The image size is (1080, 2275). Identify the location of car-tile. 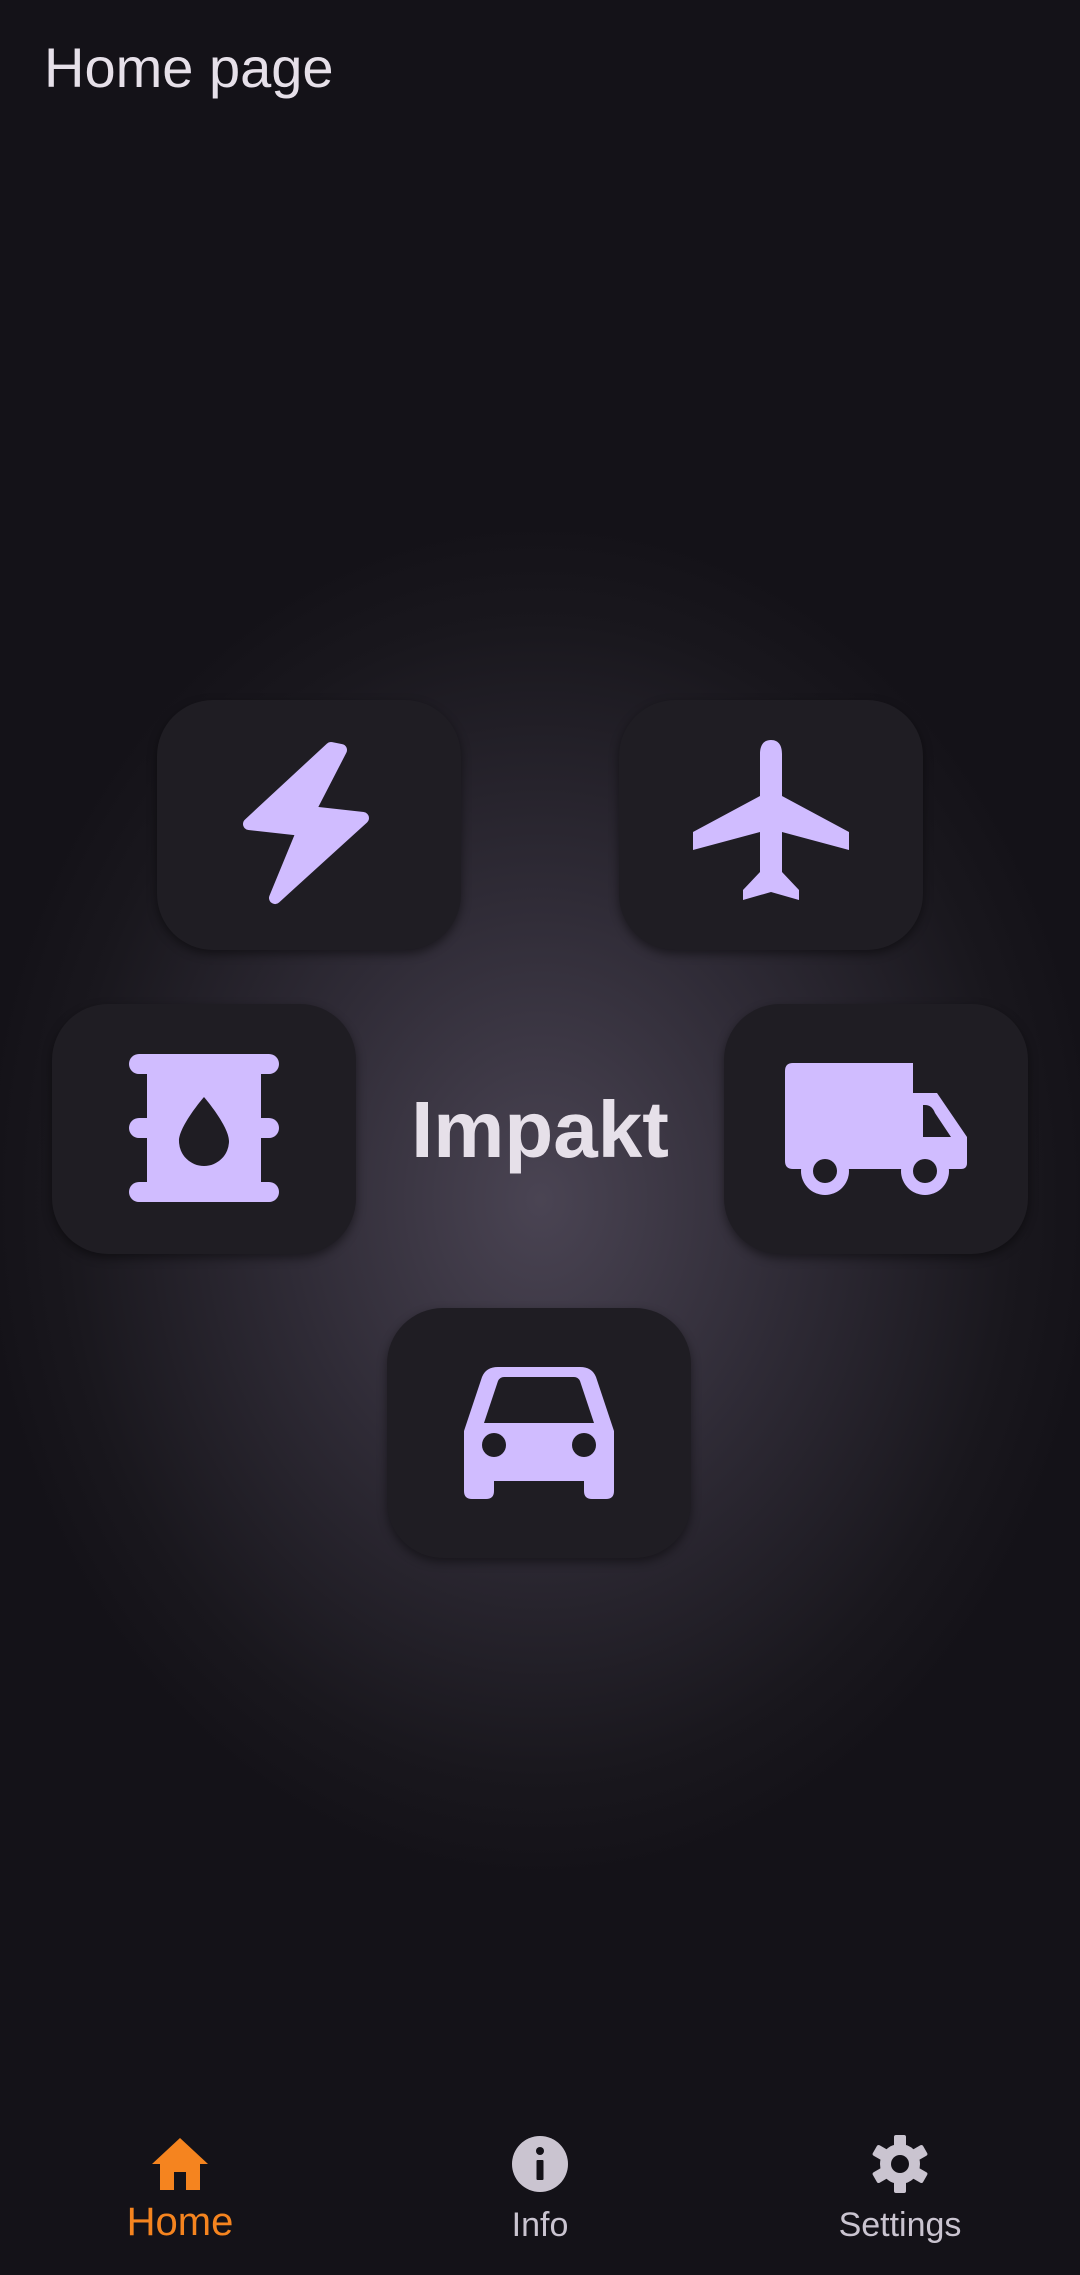
(539, 1433).